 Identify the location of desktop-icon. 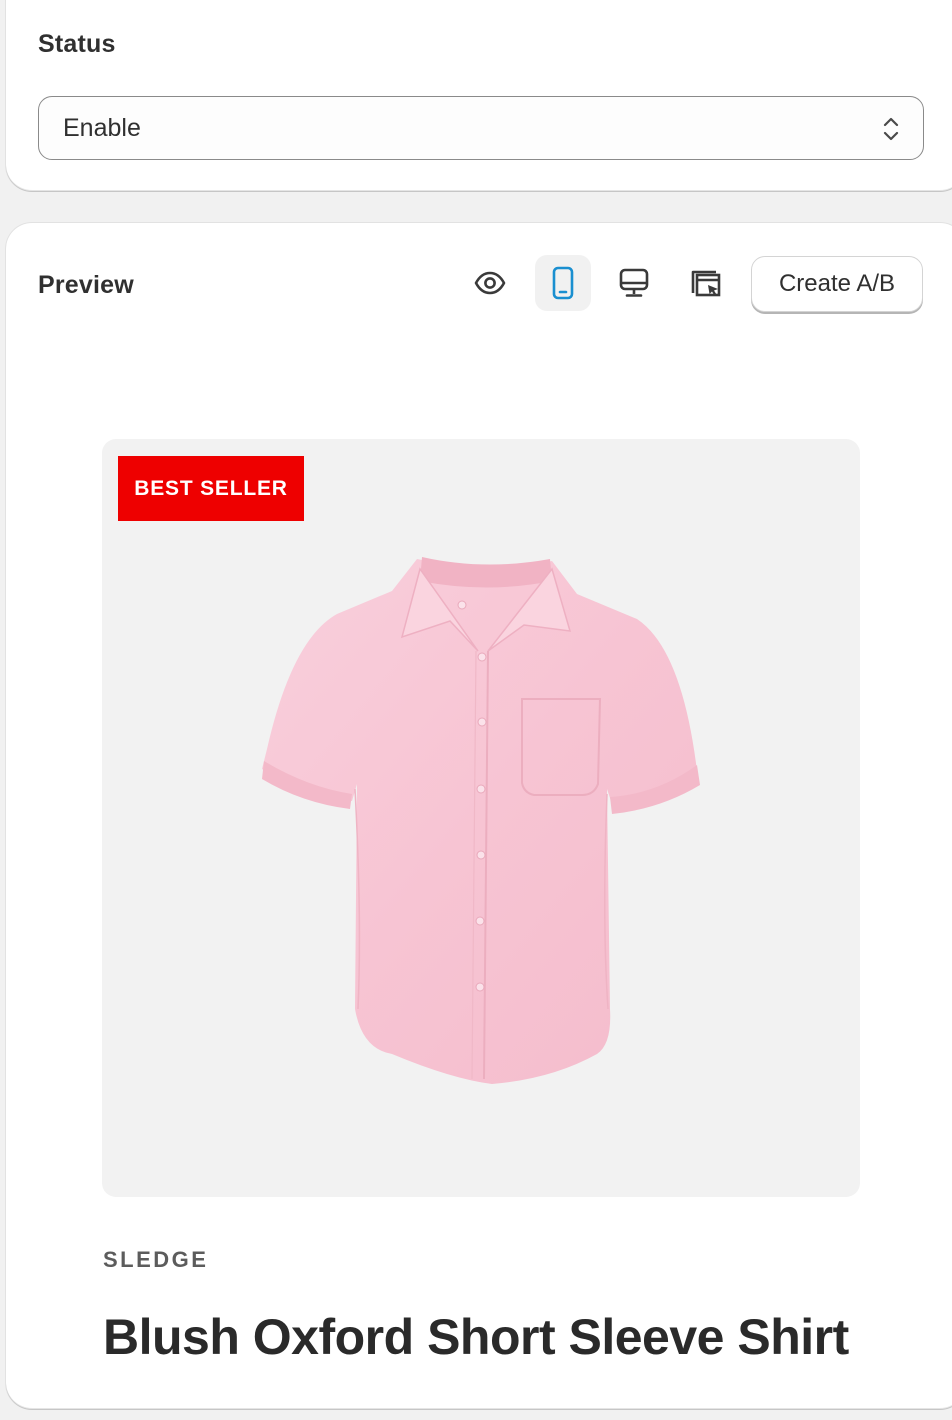
(634, 282).